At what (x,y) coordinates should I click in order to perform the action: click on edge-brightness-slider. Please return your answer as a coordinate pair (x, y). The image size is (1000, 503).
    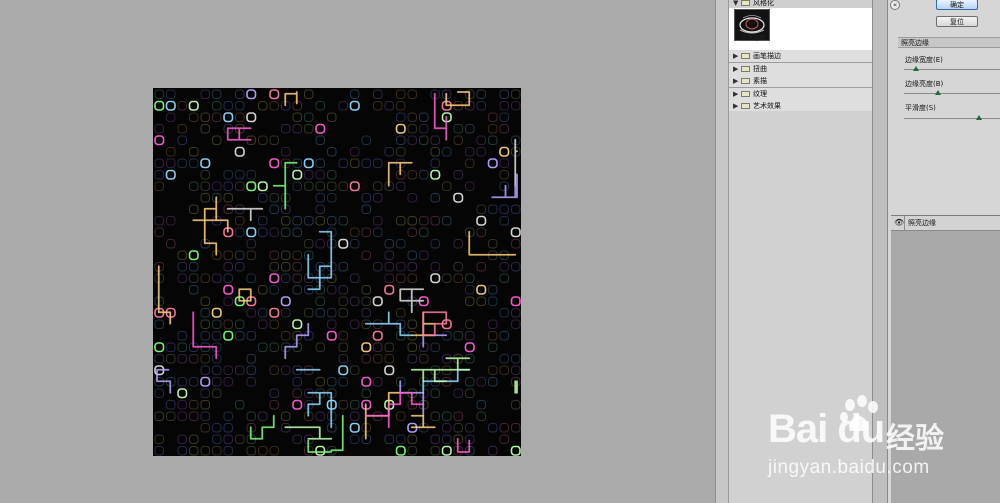
    Looking at the image, I should click on (952, 93).